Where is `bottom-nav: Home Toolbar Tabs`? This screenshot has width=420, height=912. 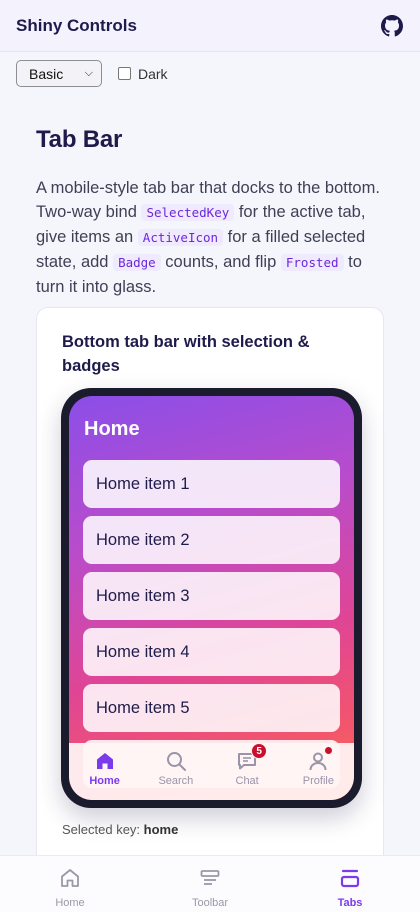 bottom-nav: Home Toolbar Tabs is located at coordinates (210, 883).